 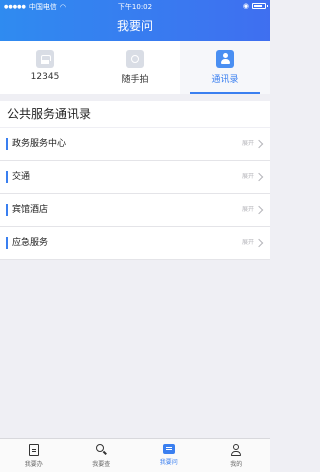 What do you see at coordinates (135, 114) in the screenshot?
I see `section-title: 公共服务通讯录` at bounding box center [135, 114].